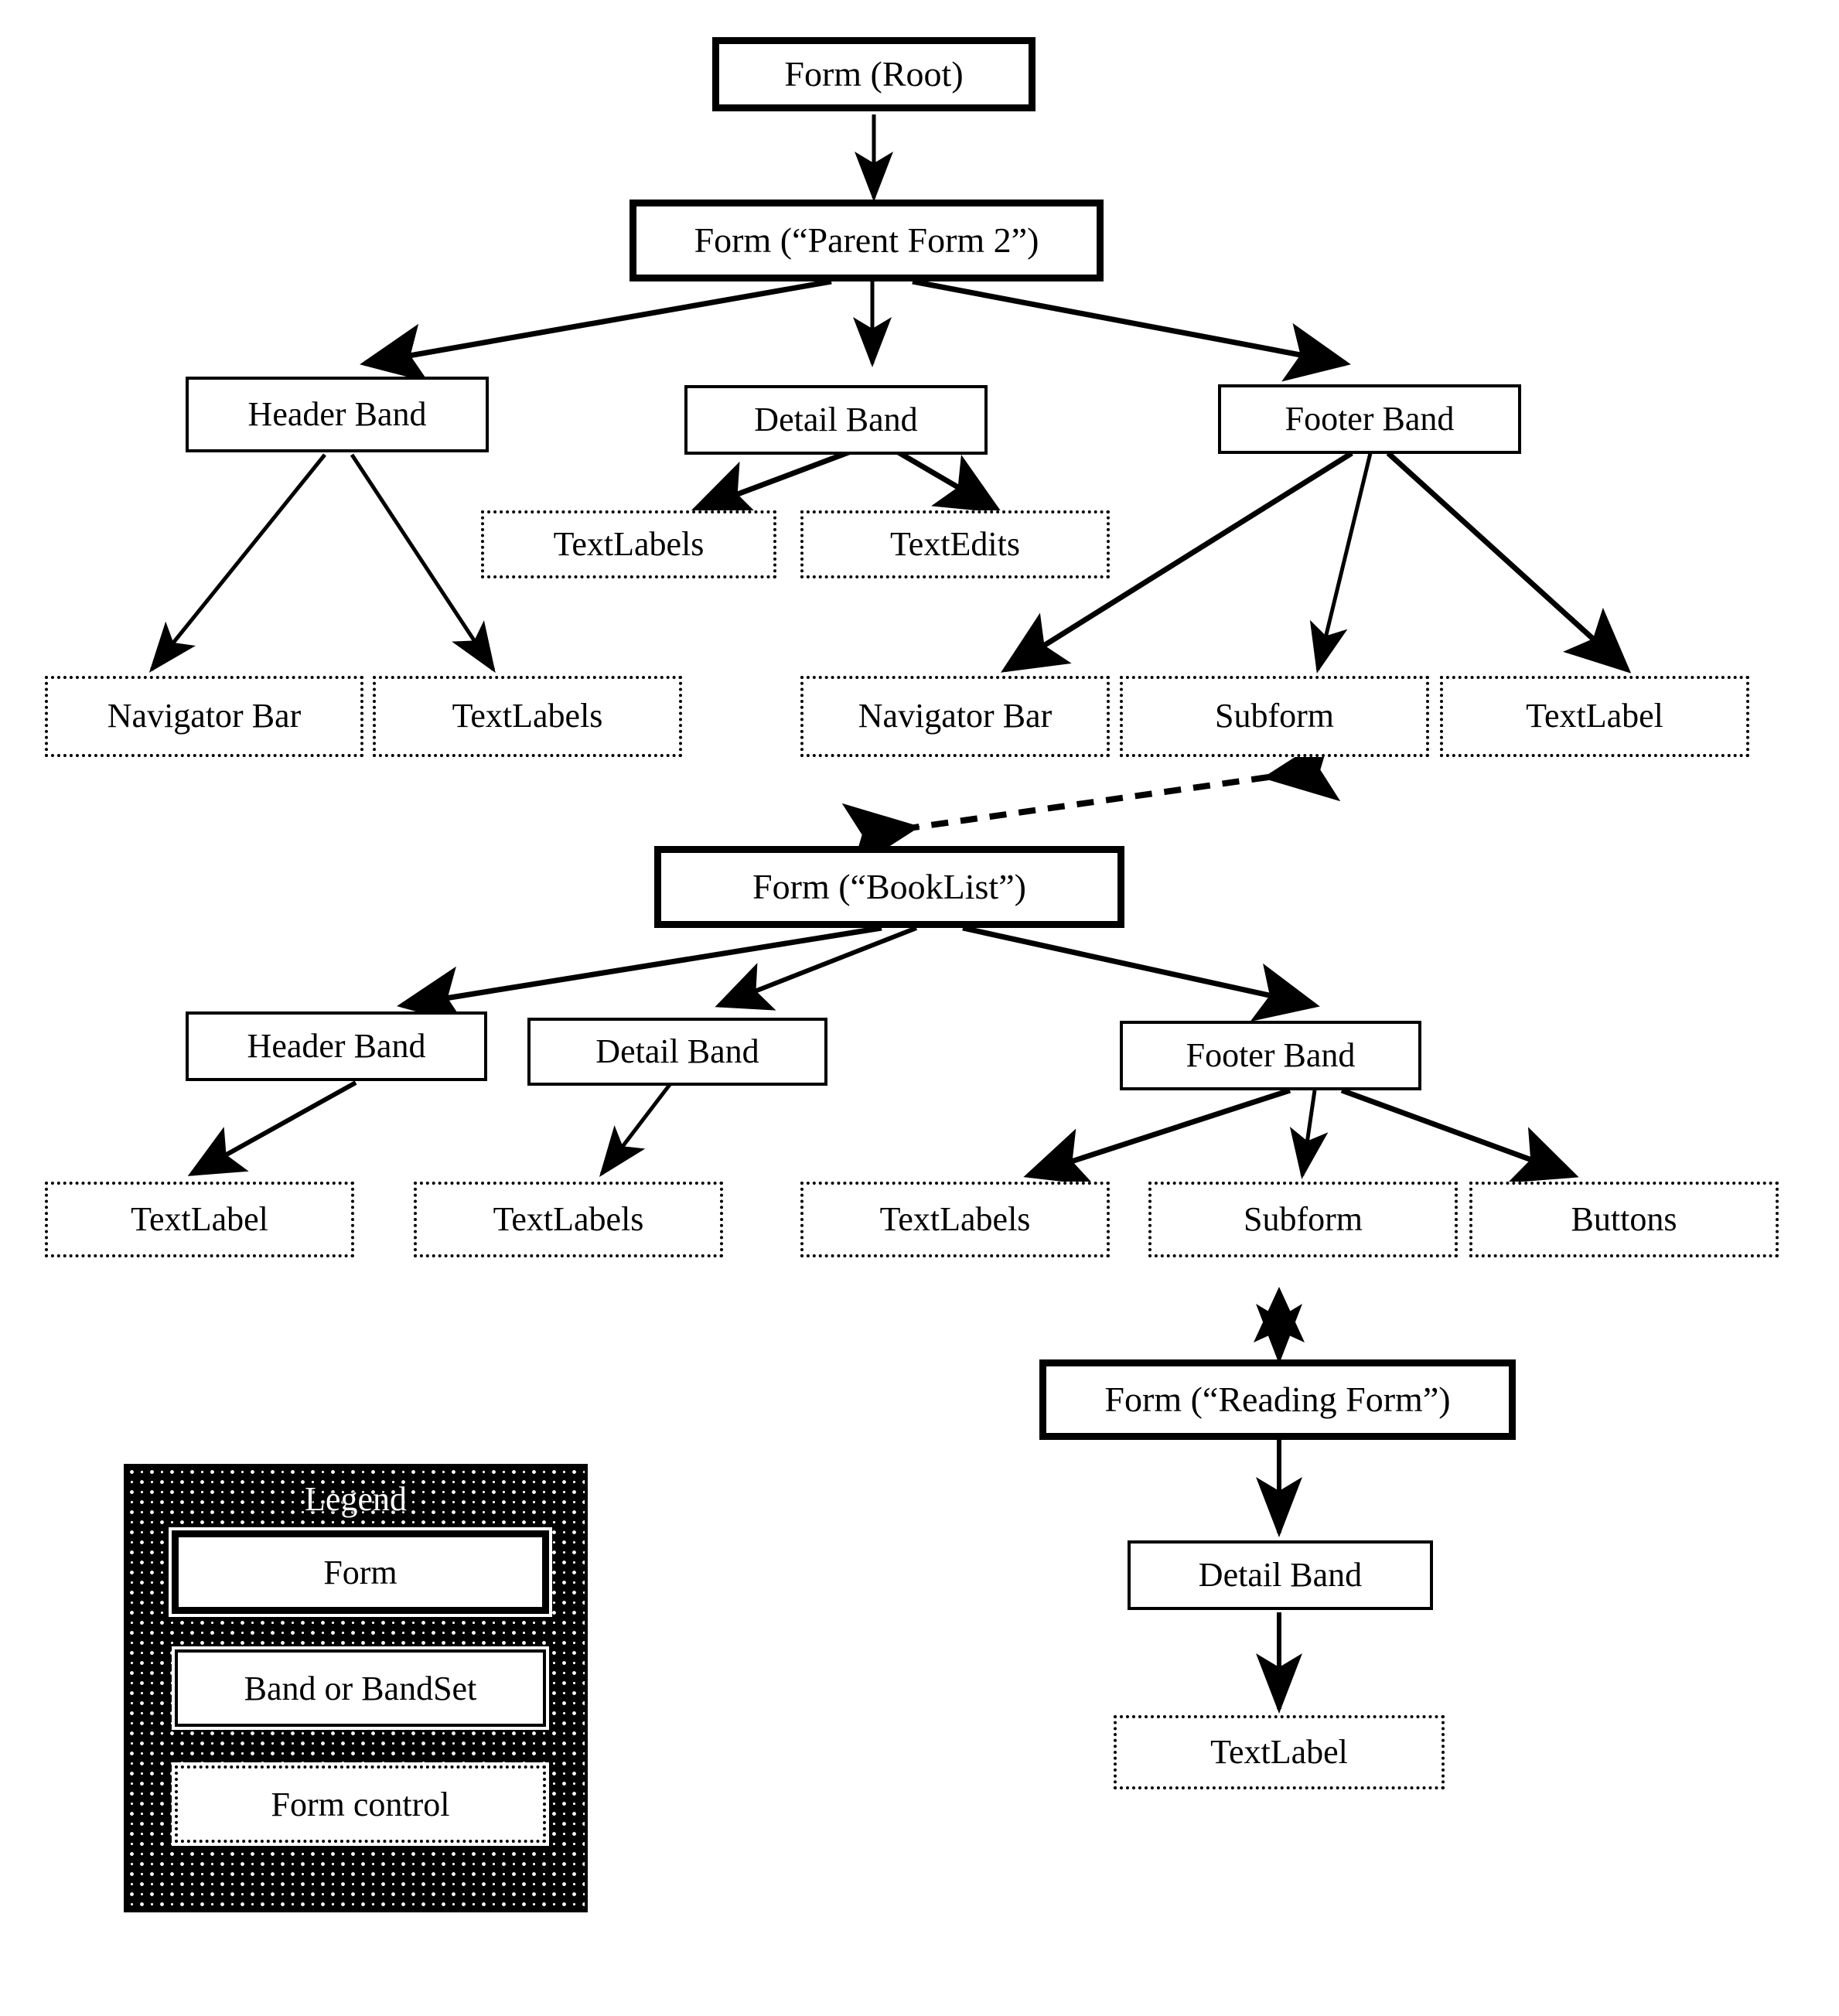 This screenshot has height=2016, width=1839. What do you see at coordinates (636, 1129) in the screenshot?
I see `edge-bl-detail-to-textlabels` at bounding box center [636, 1129].